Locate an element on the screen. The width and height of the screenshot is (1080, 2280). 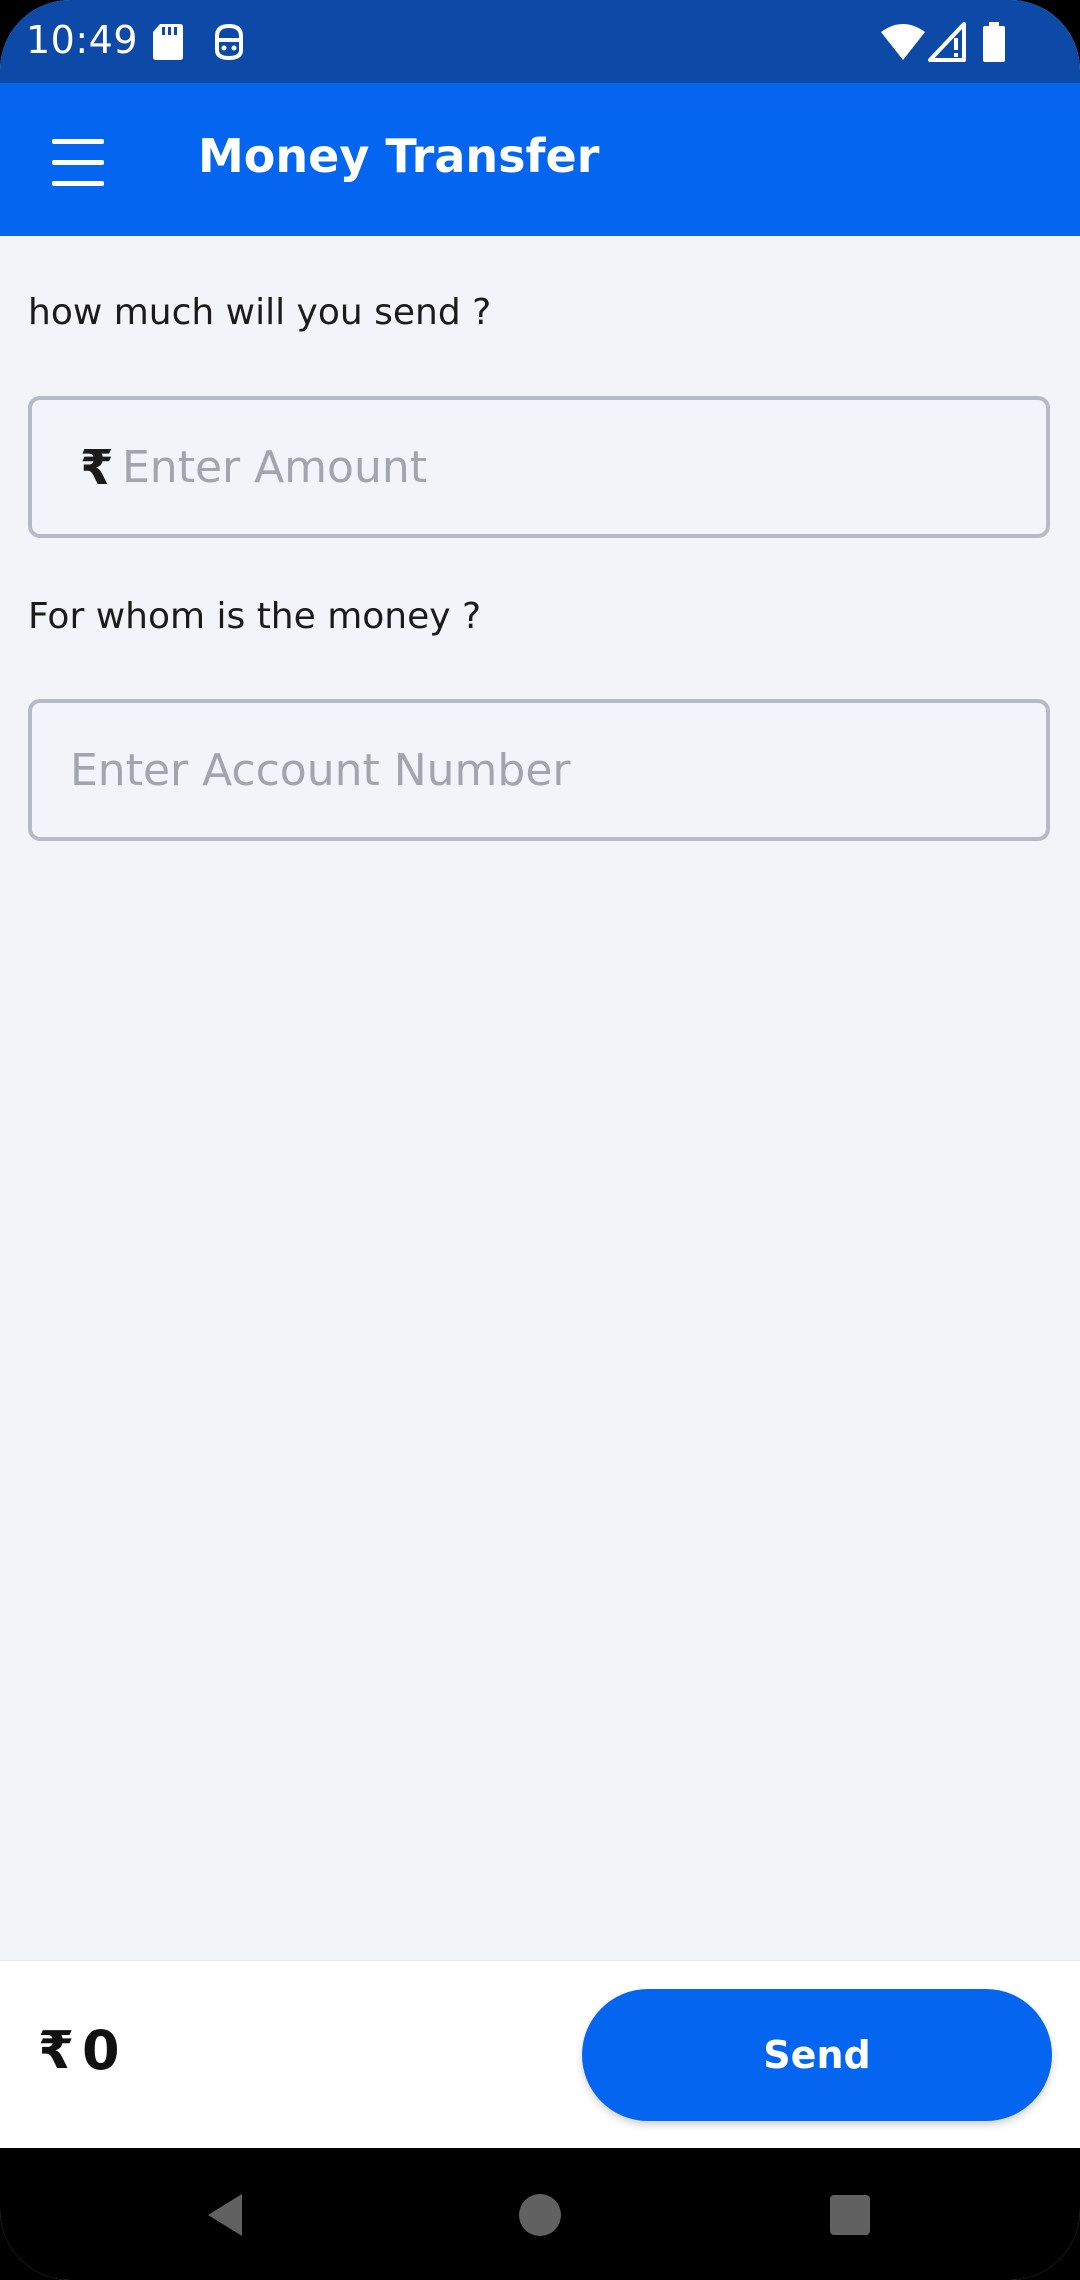
status-bar: 10:49 is located at coordinates (540, 41).